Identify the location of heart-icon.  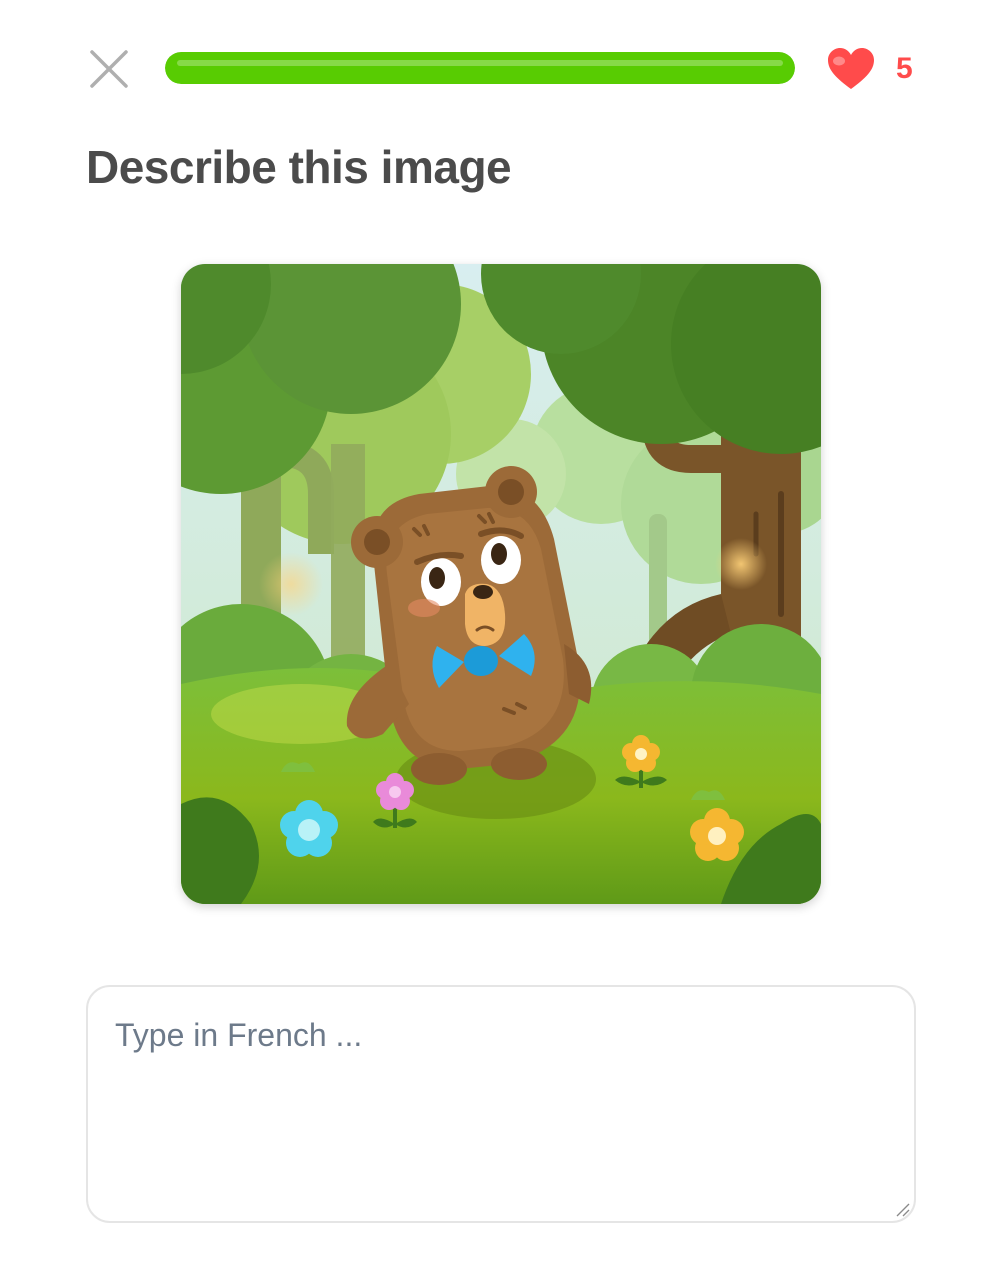
(851, 68).